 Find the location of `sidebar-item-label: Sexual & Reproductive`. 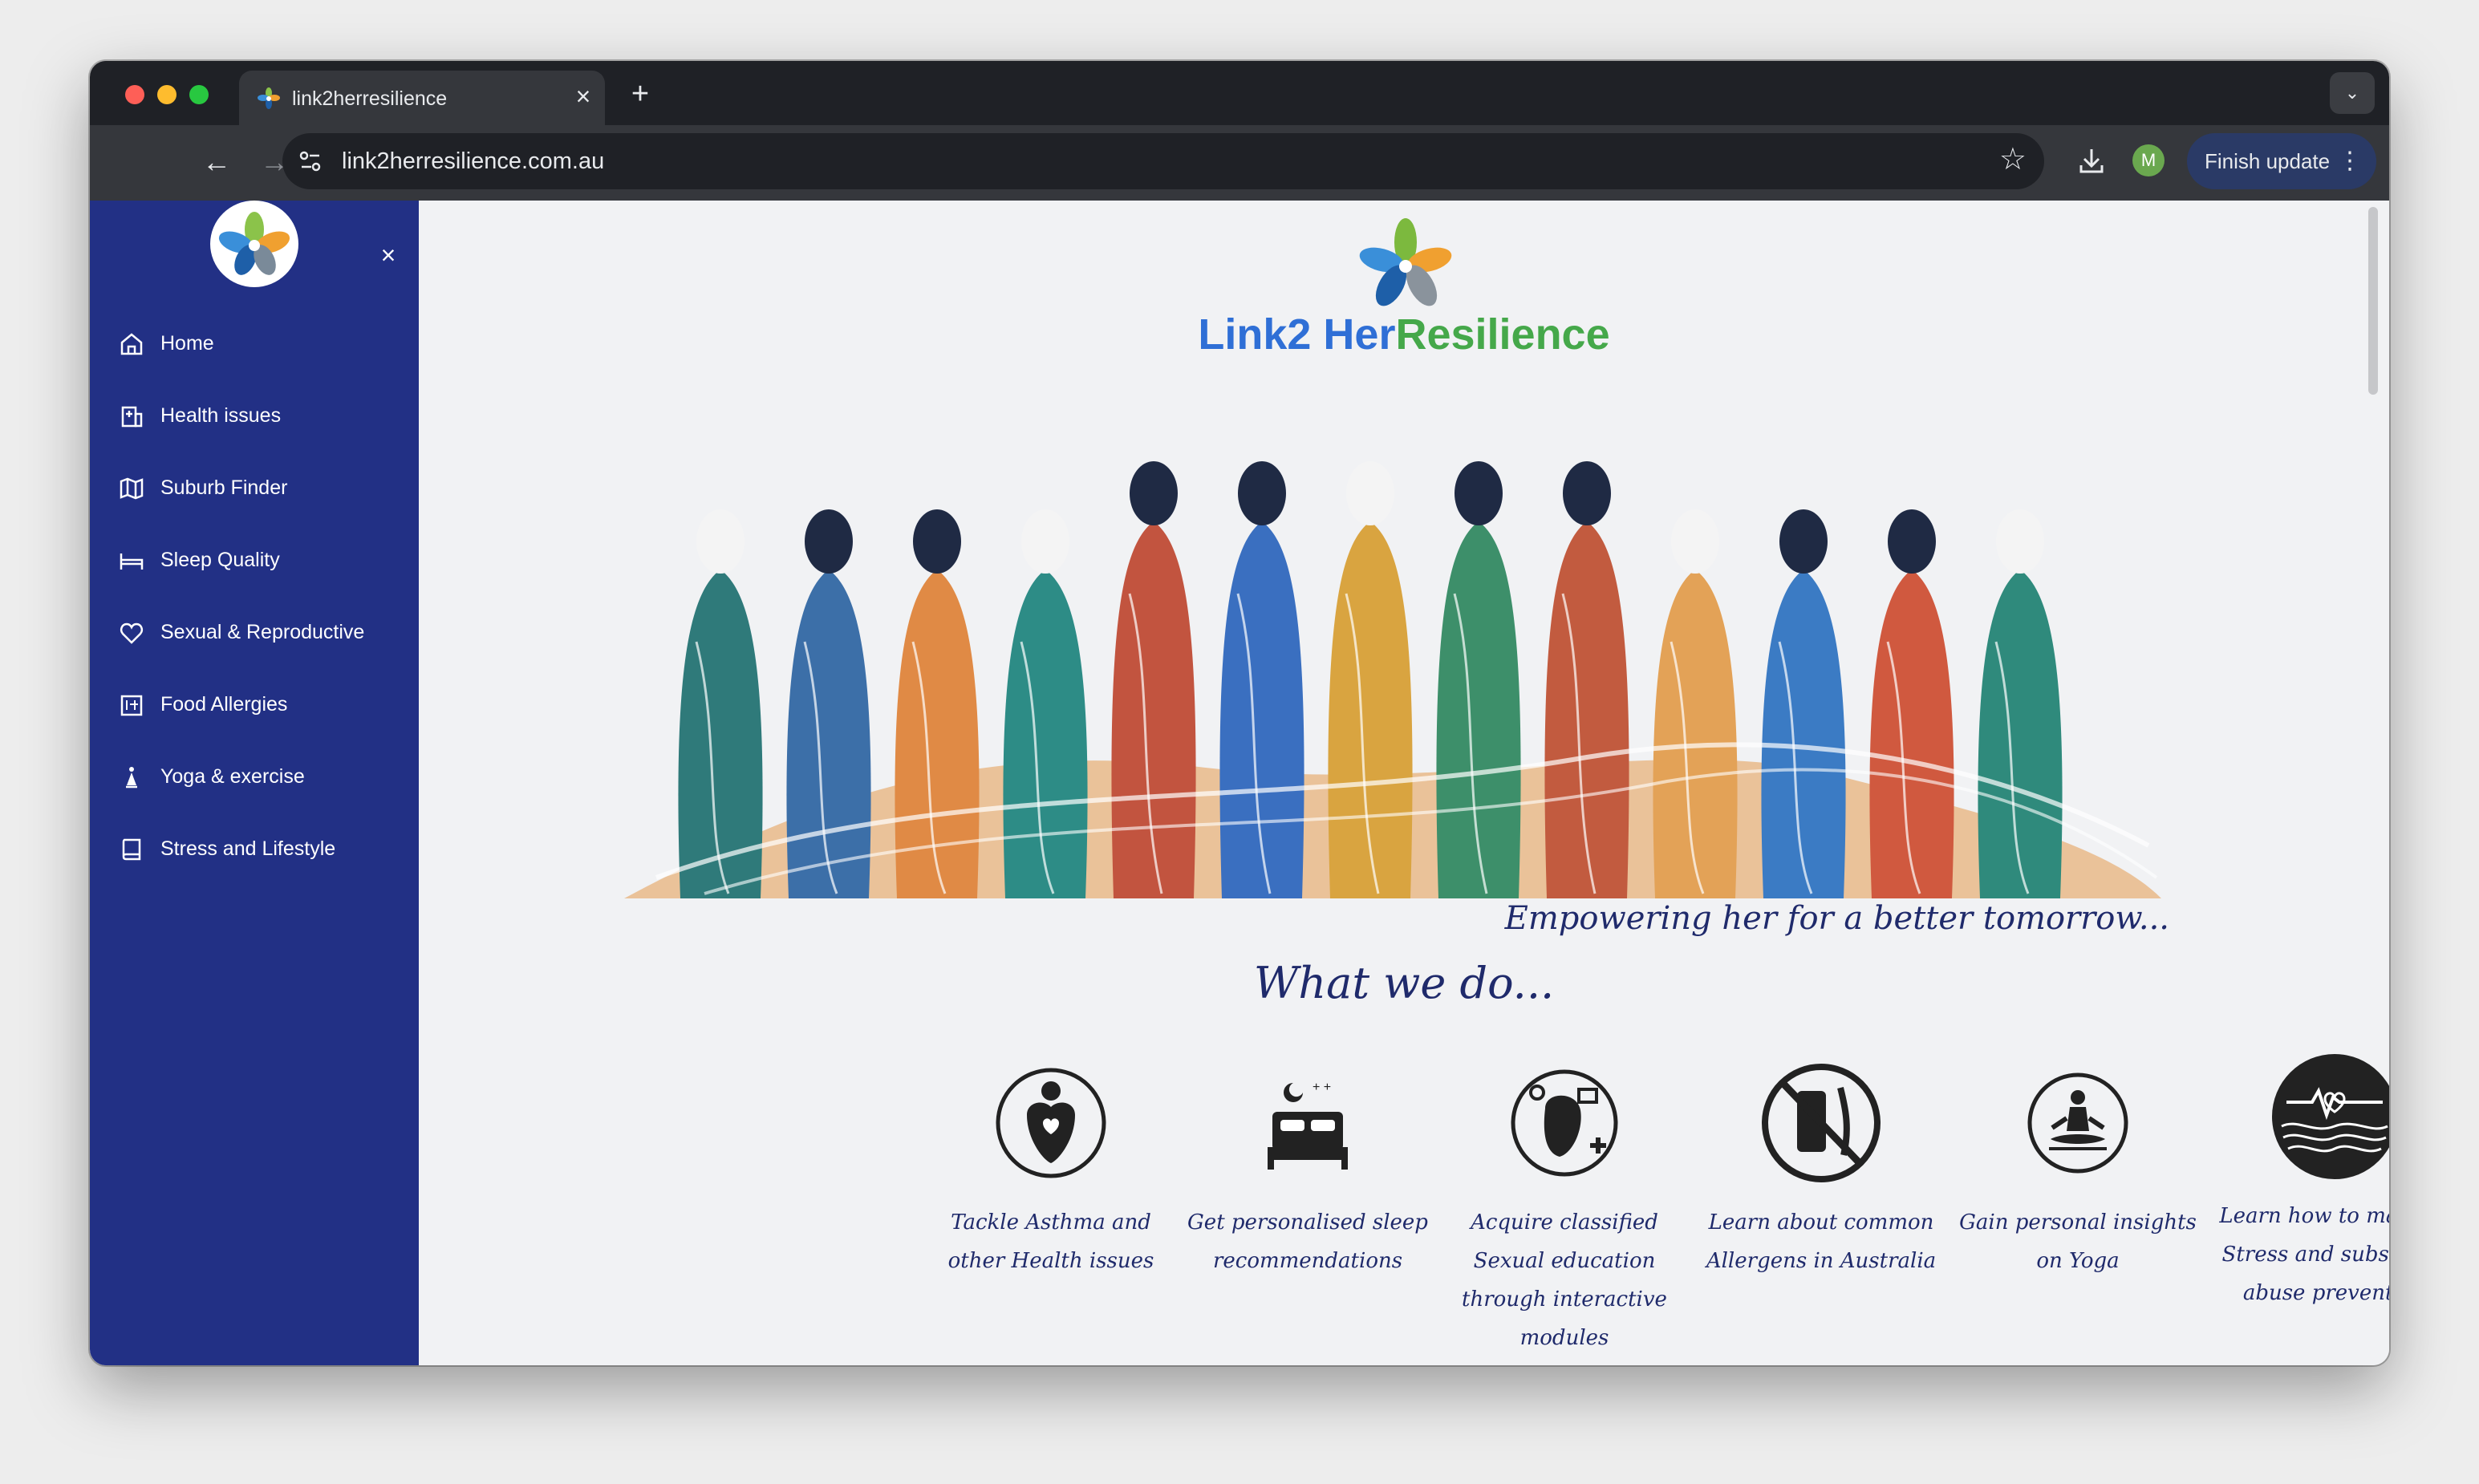

sidebar-item-label: Sexual & Reproductive is located at coordinates (262, 632).